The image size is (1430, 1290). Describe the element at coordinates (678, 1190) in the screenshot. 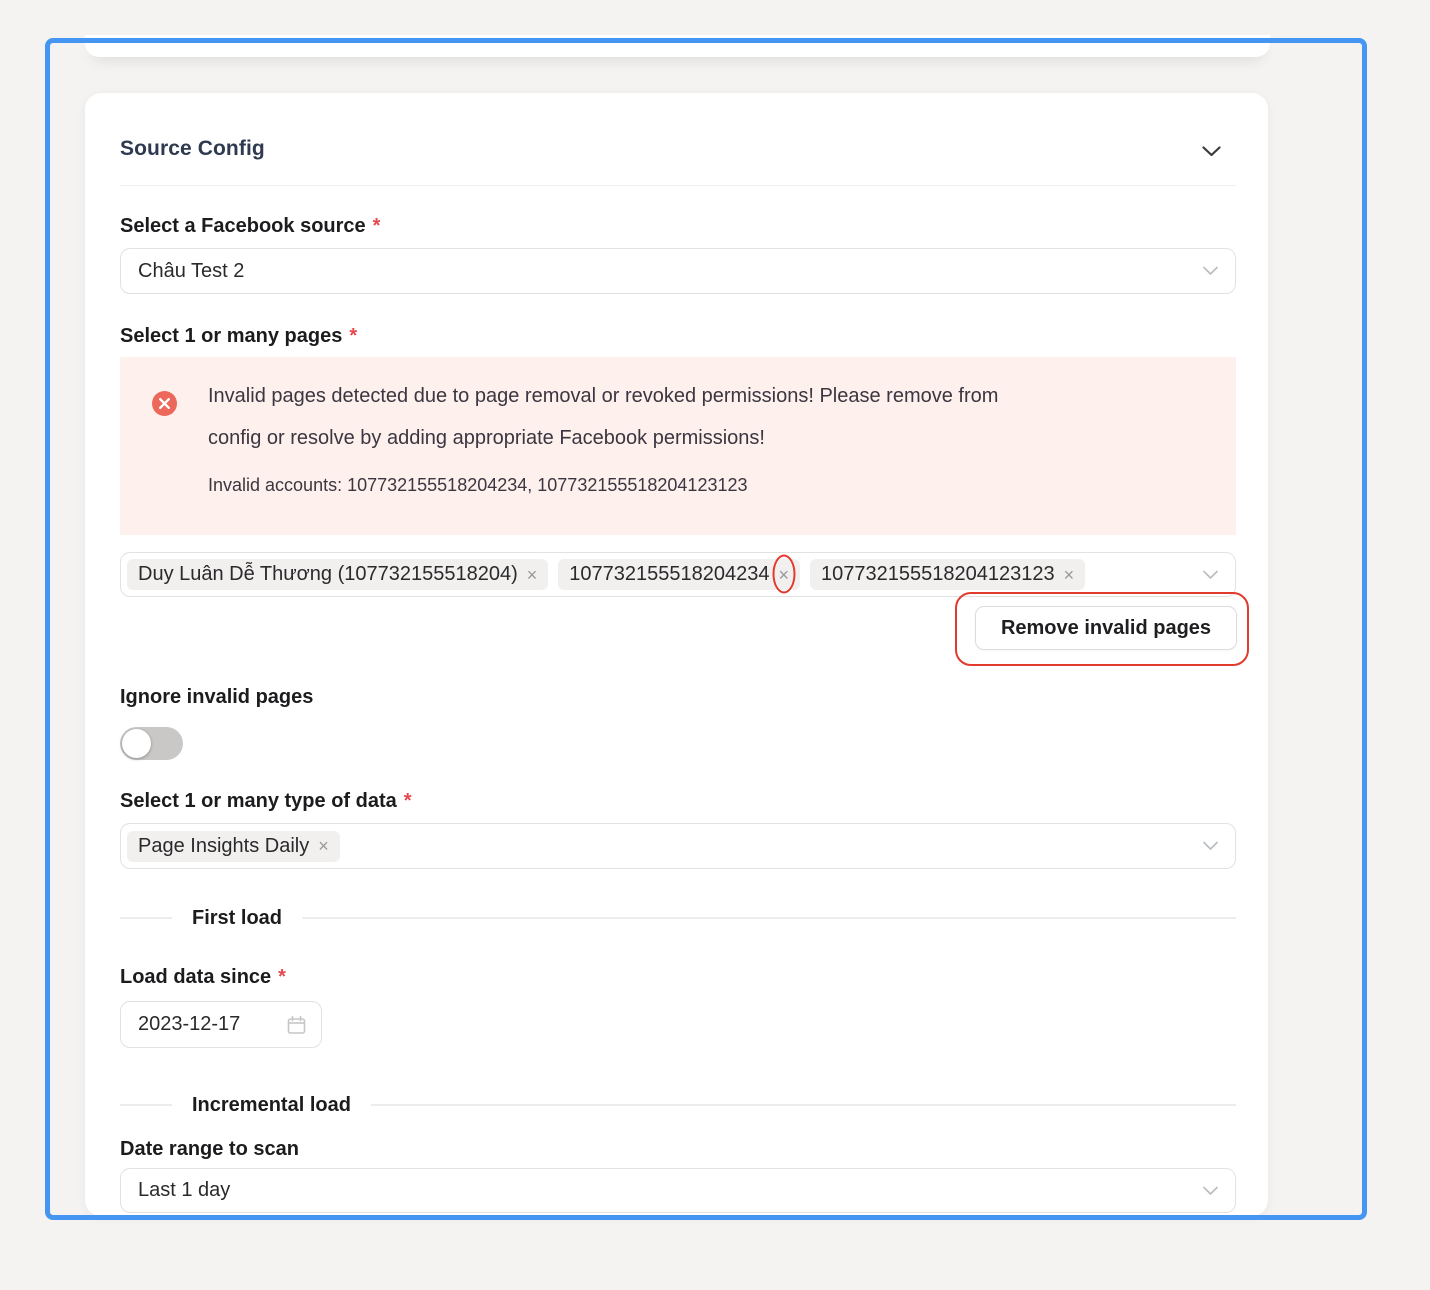

I see `date-range-select: Last 1 day` at that location.